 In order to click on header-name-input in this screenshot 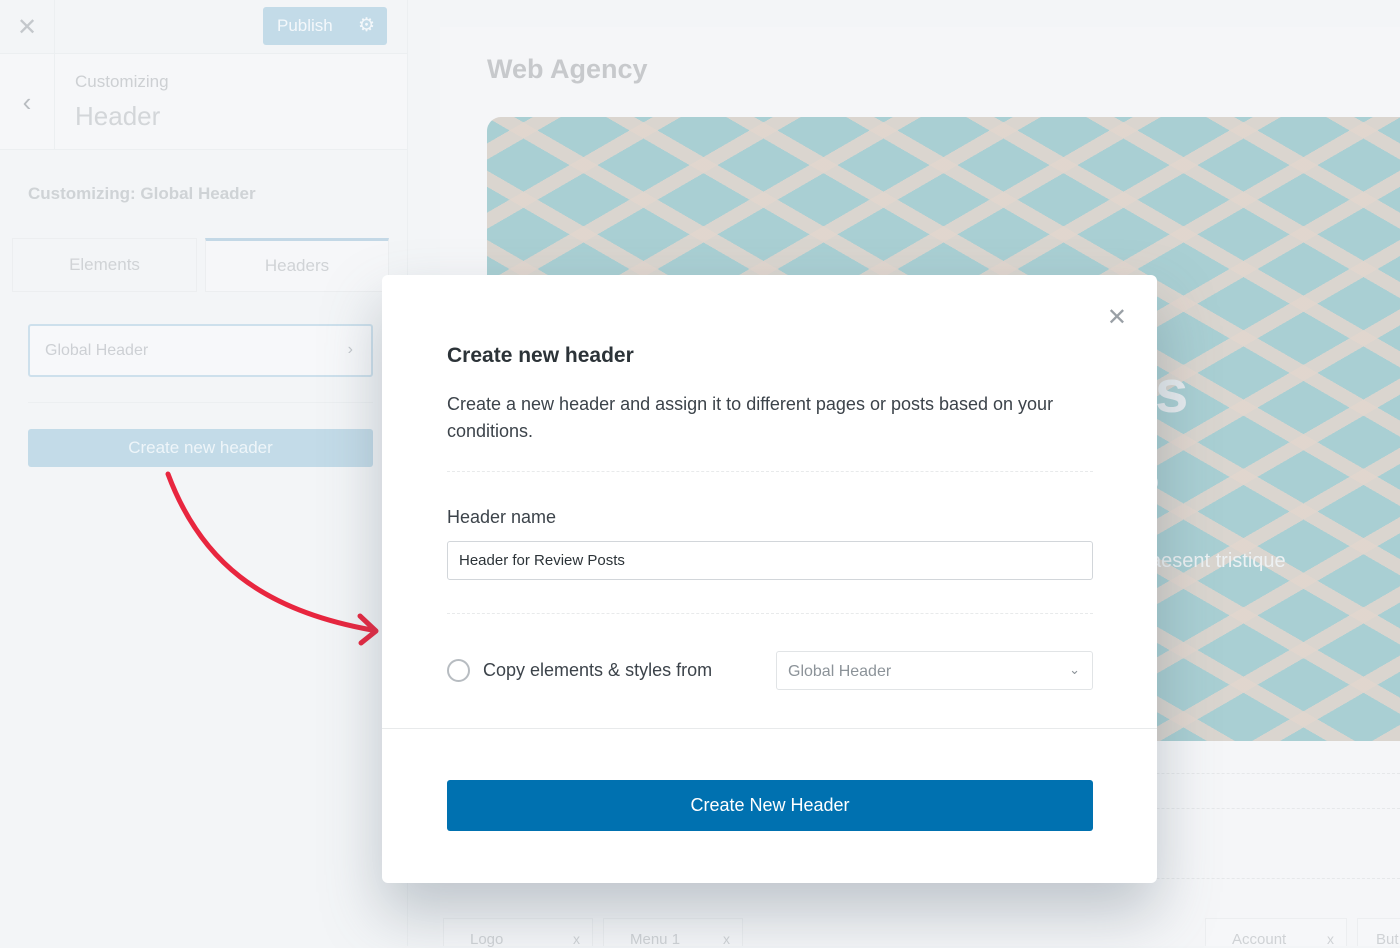, I will do `click(770, 560)`.